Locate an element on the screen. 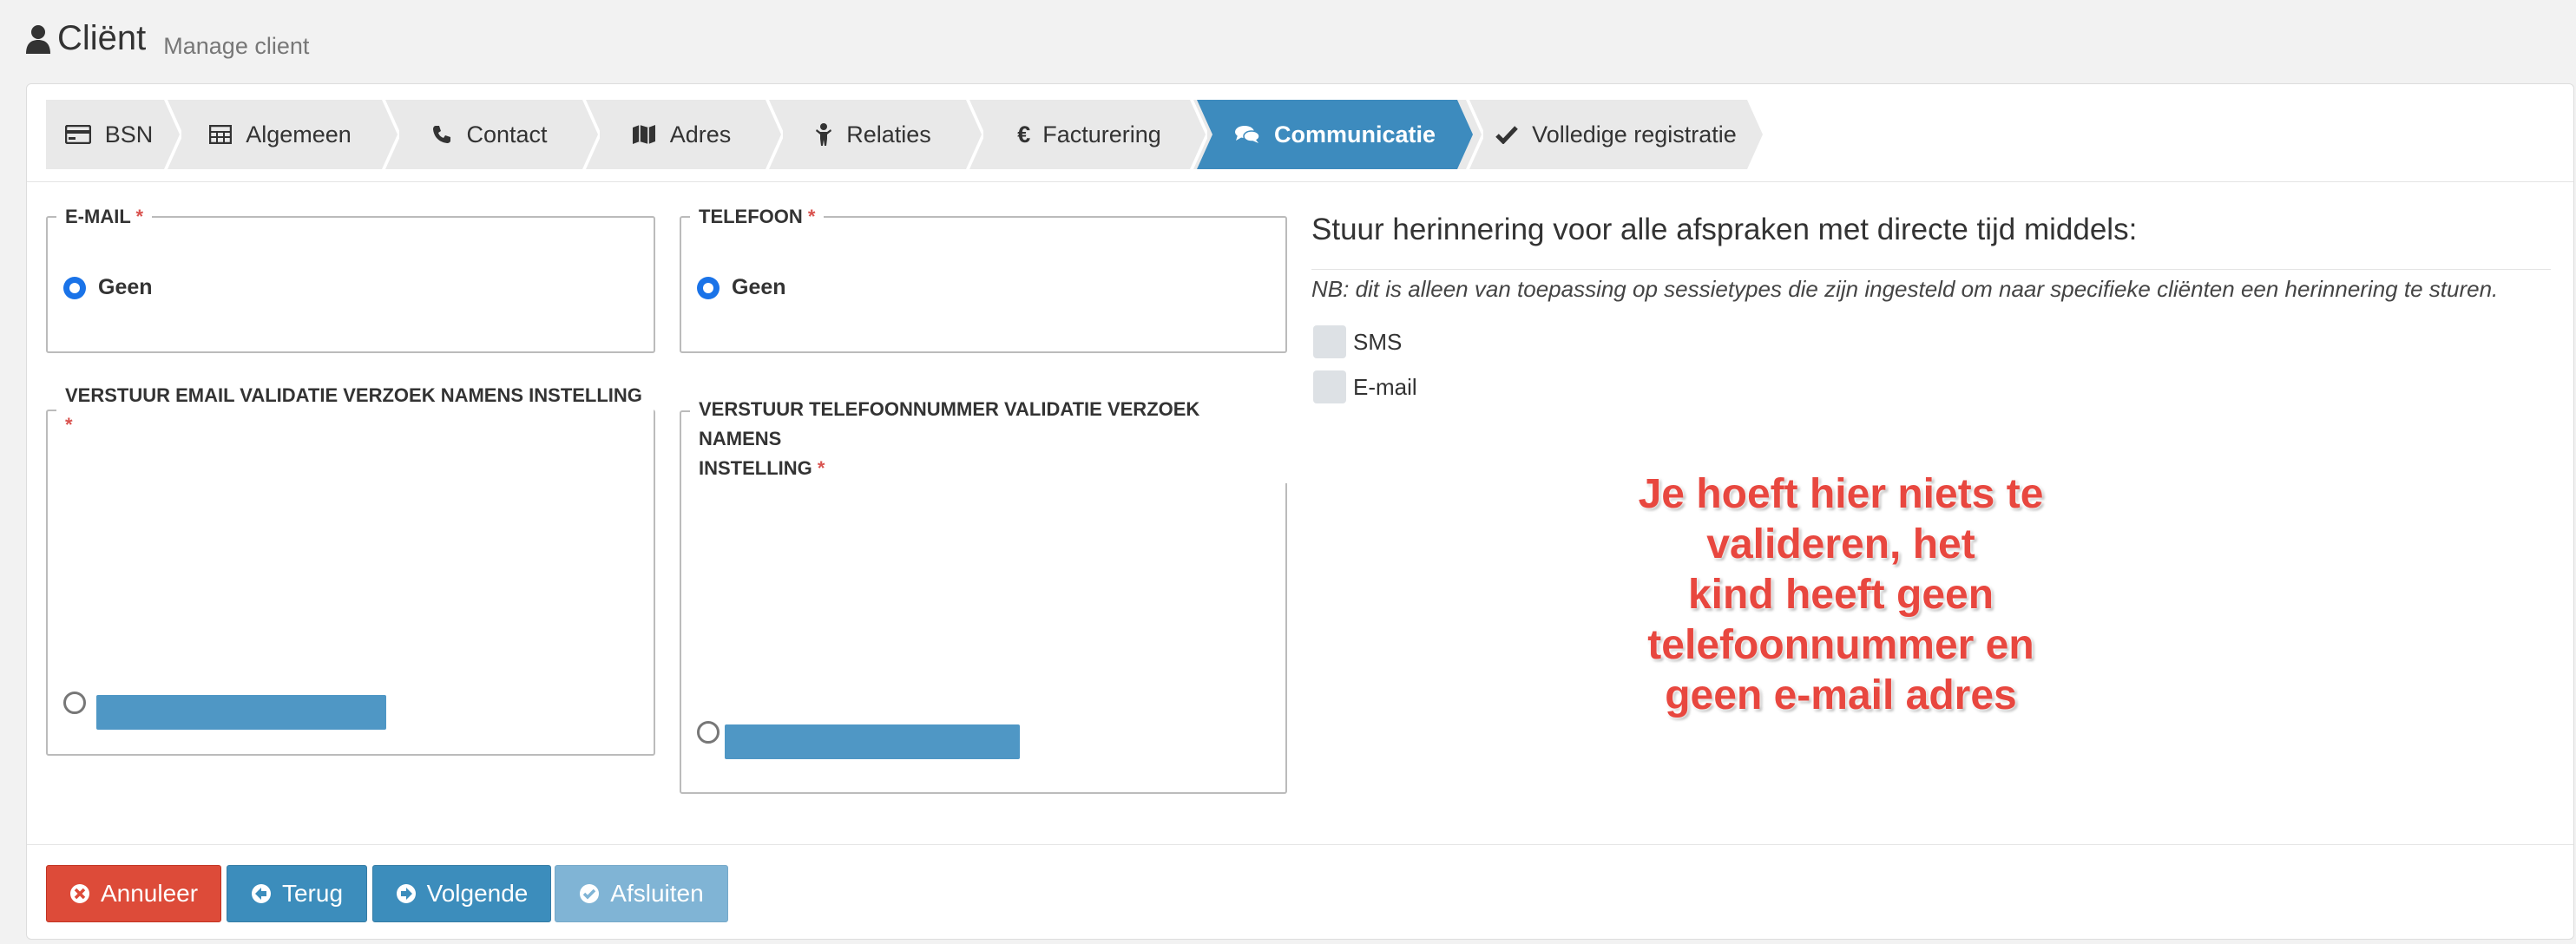 This screenshot has width=2576, height=944. wizard-step-communicatie: Communicatie is located at coordinates (1335, 134).